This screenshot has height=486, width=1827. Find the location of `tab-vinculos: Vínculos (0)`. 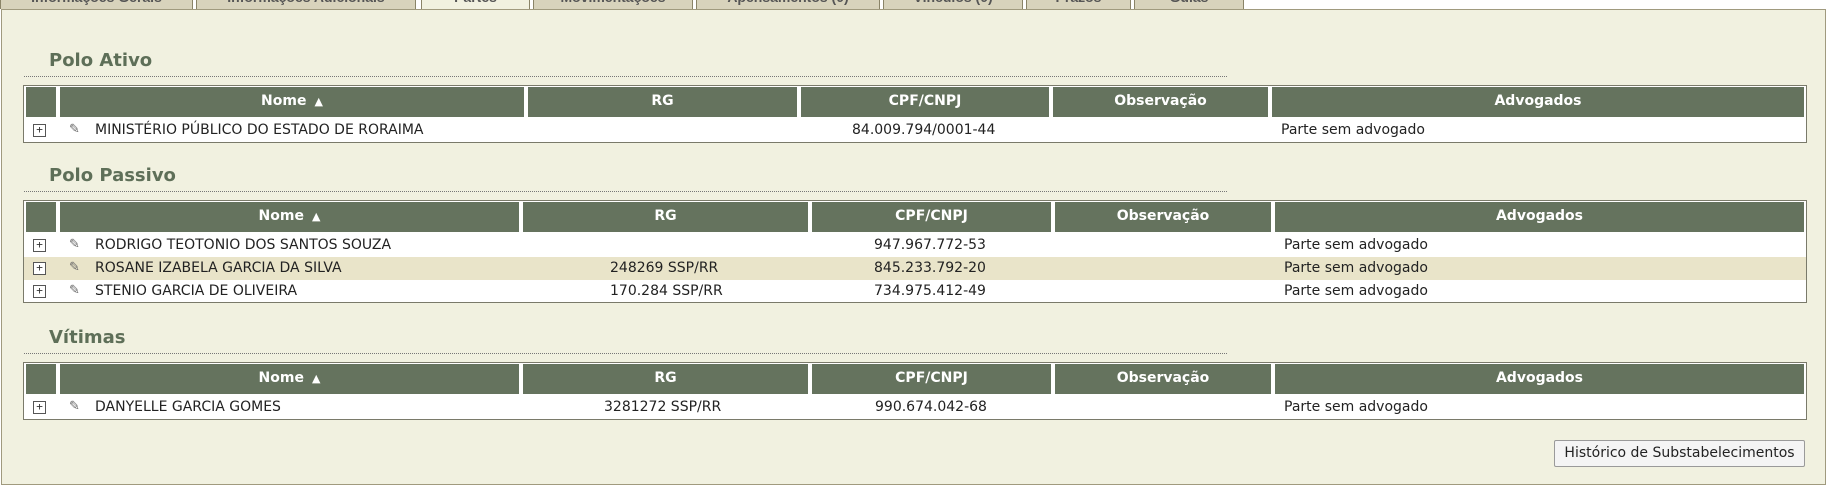

tab-vinculos: Vínculos (0) is located at coordinates (953, 4).